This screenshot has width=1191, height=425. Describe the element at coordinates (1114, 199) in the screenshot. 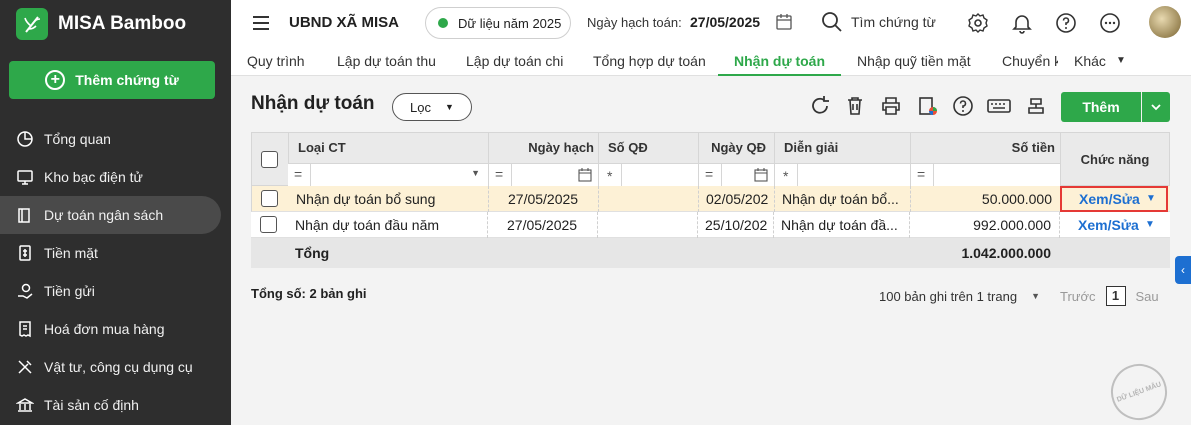

I see `highlight-box` at that location.